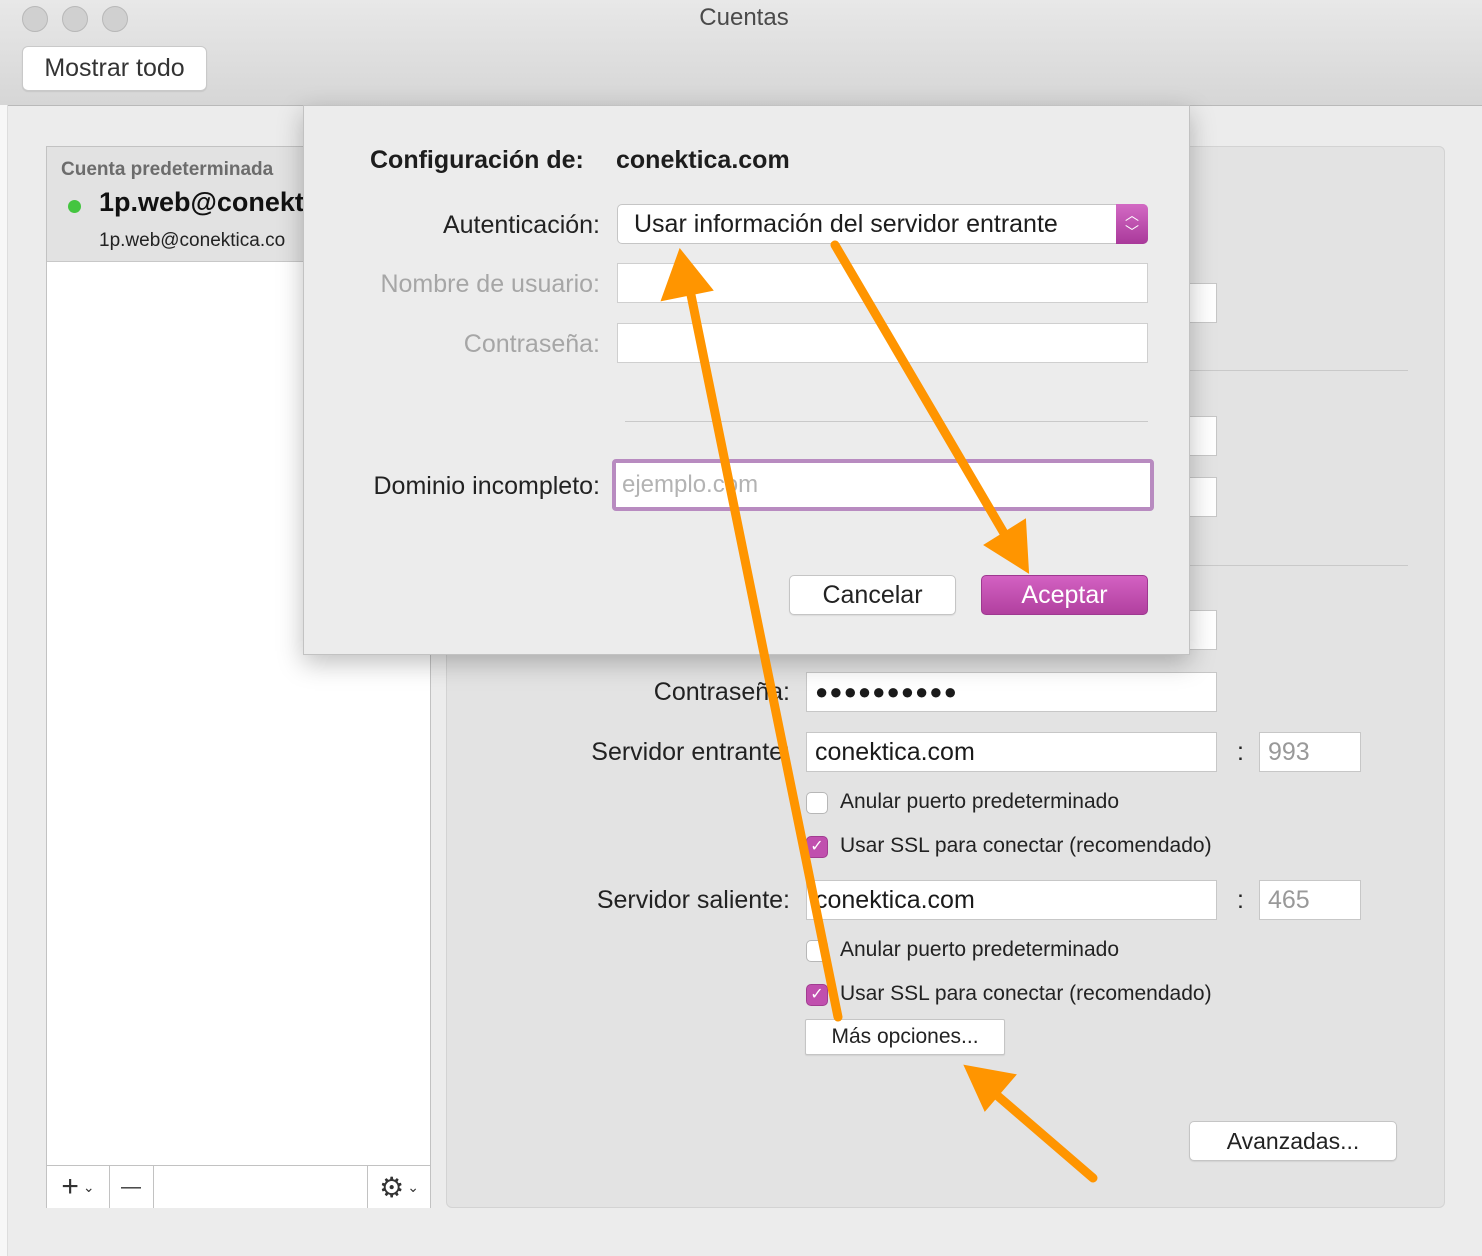  What do you see at coordinates (744, 17) in the screenshot?
I see `window-title: Cuentas` at bounding box center [744, 17].